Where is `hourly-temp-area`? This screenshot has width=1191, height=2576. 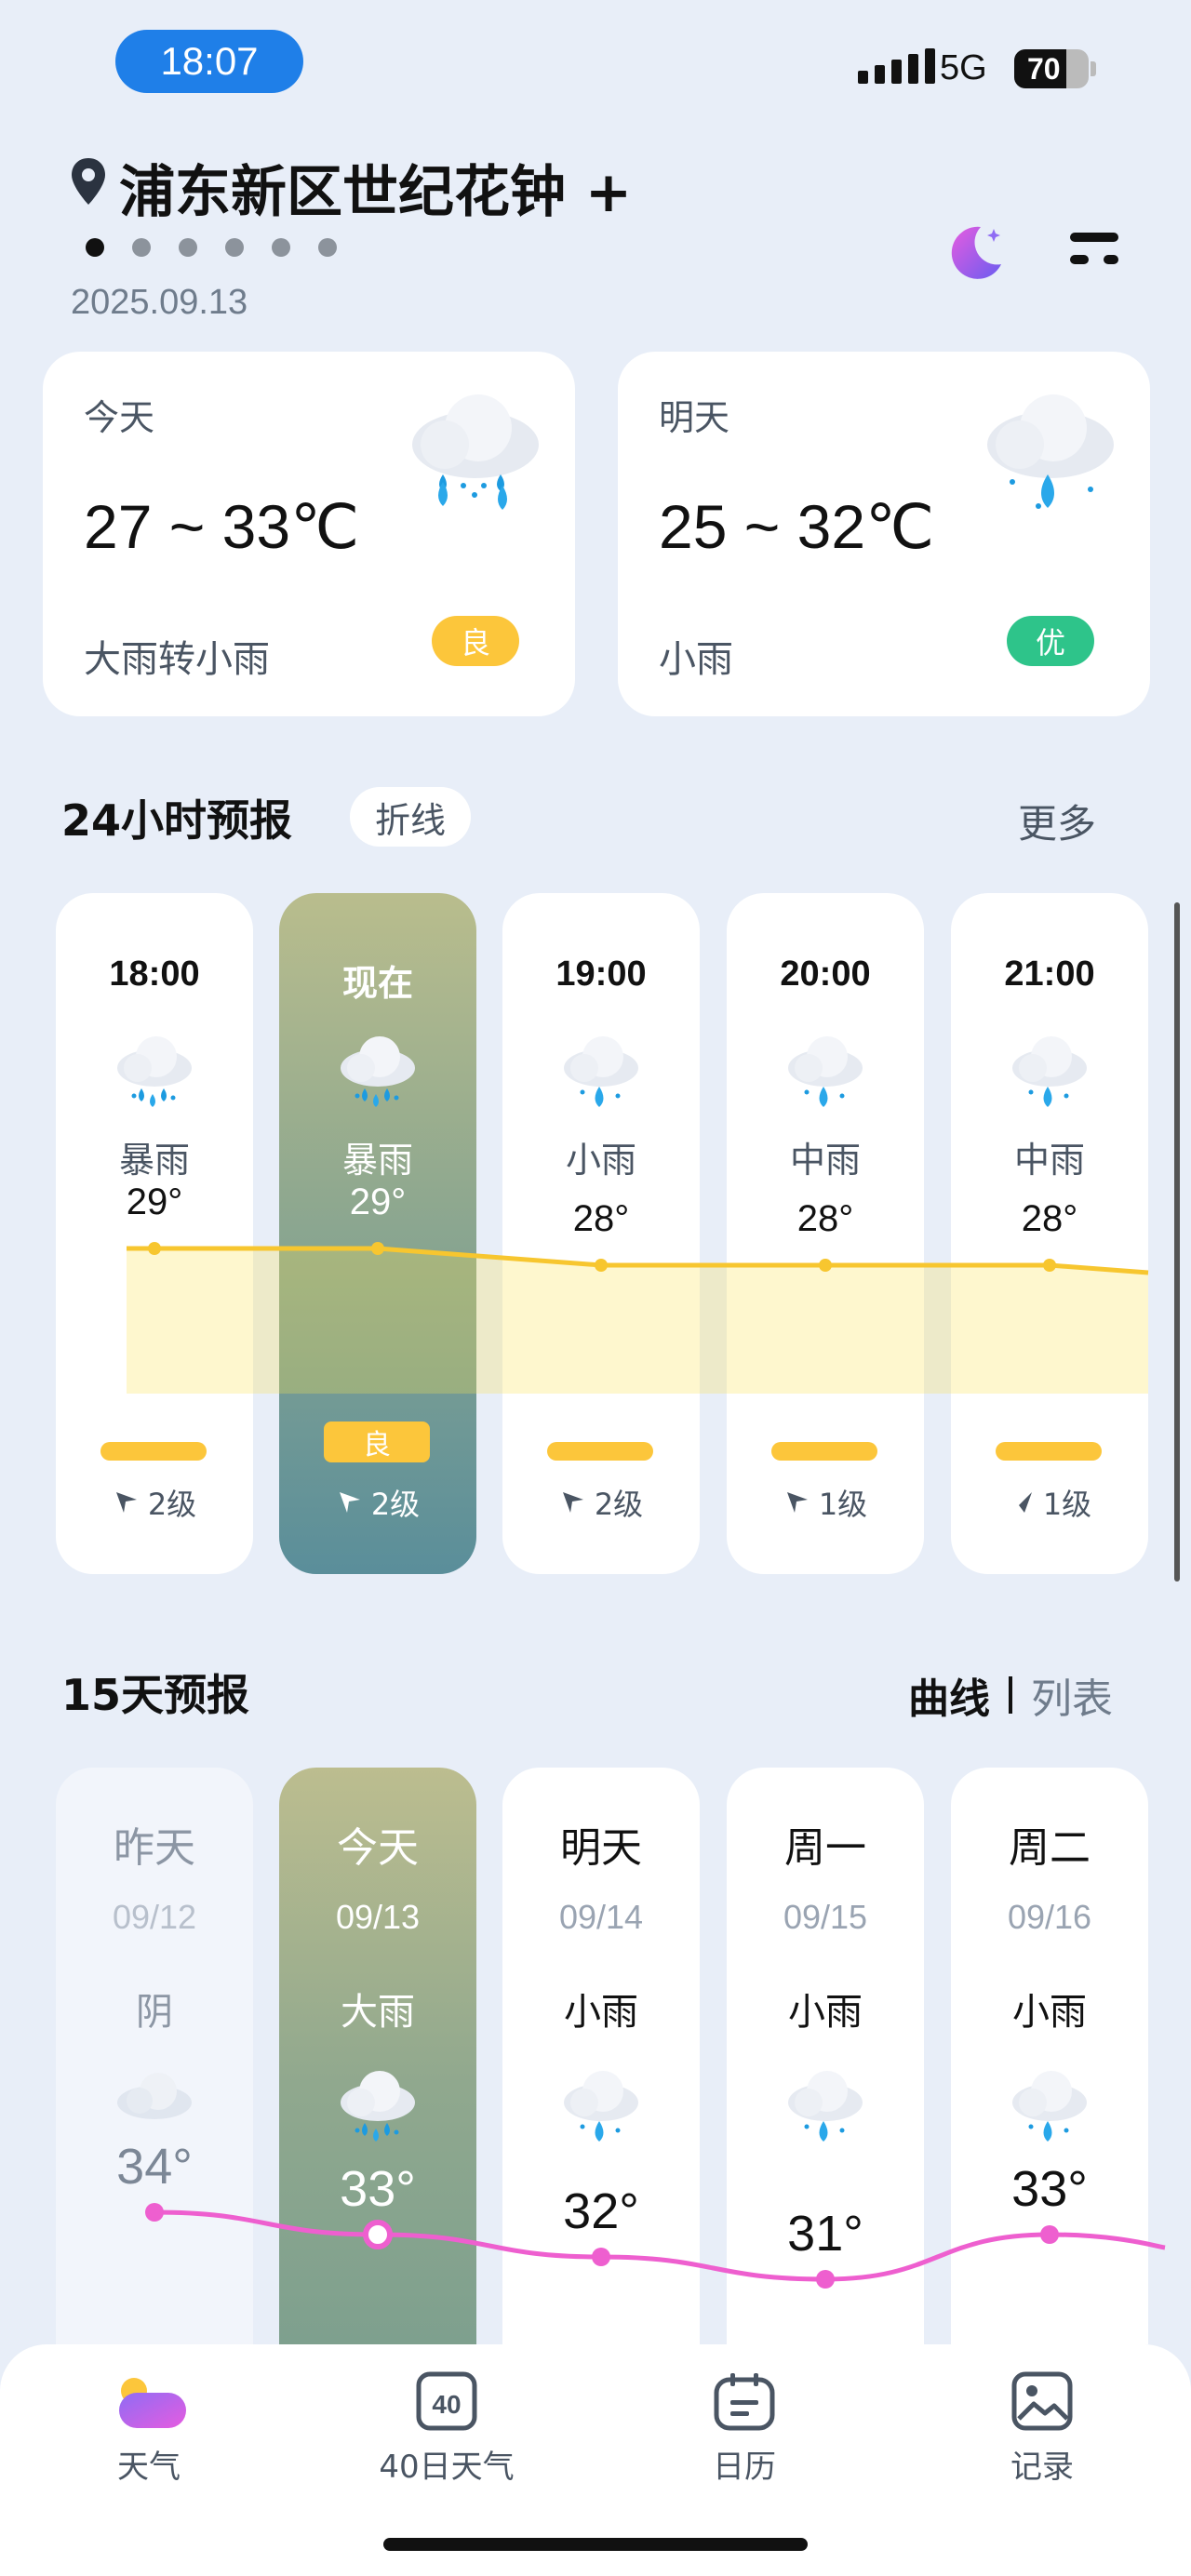
hourly-temp-area is located at coordinates (637, 1321).